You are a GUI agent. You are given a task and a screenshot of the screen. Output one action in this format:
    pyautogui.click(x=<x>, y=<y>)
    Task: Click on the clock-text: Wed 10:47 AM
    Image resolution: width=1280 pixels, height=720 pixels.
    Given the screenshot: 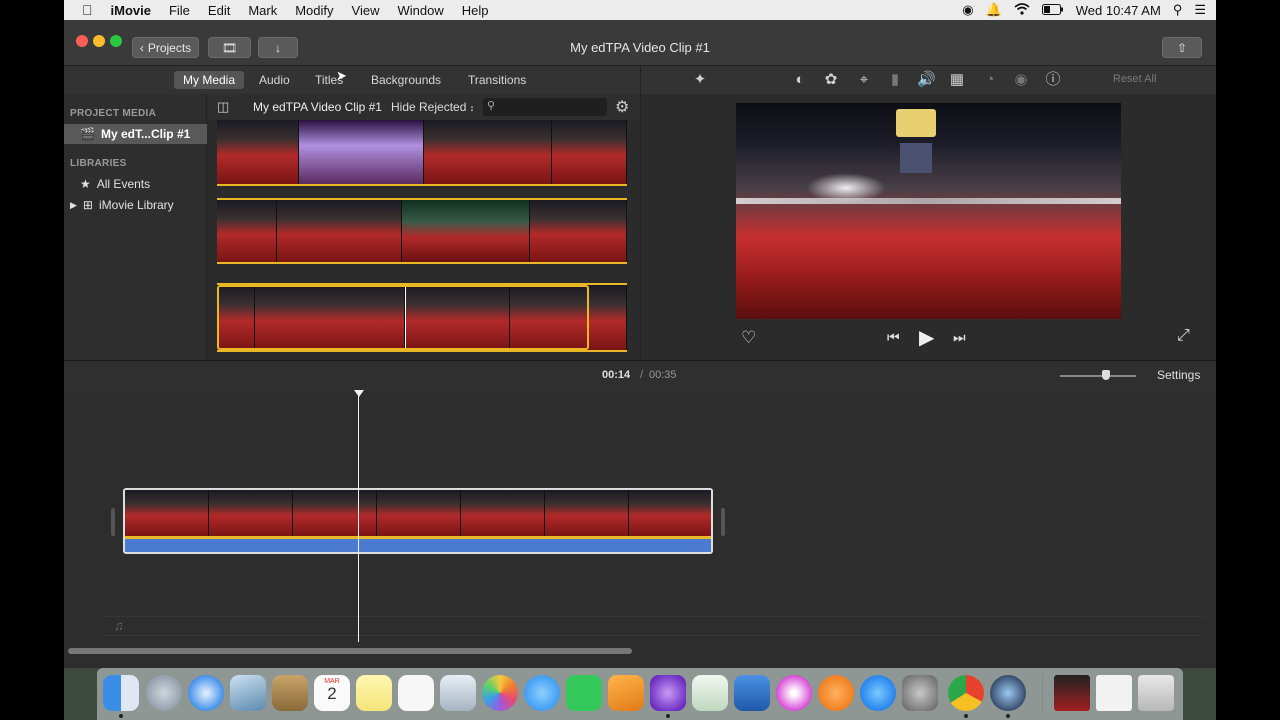 What is the action you would take?
    pyautogui.click(x=1118, y=10)
    